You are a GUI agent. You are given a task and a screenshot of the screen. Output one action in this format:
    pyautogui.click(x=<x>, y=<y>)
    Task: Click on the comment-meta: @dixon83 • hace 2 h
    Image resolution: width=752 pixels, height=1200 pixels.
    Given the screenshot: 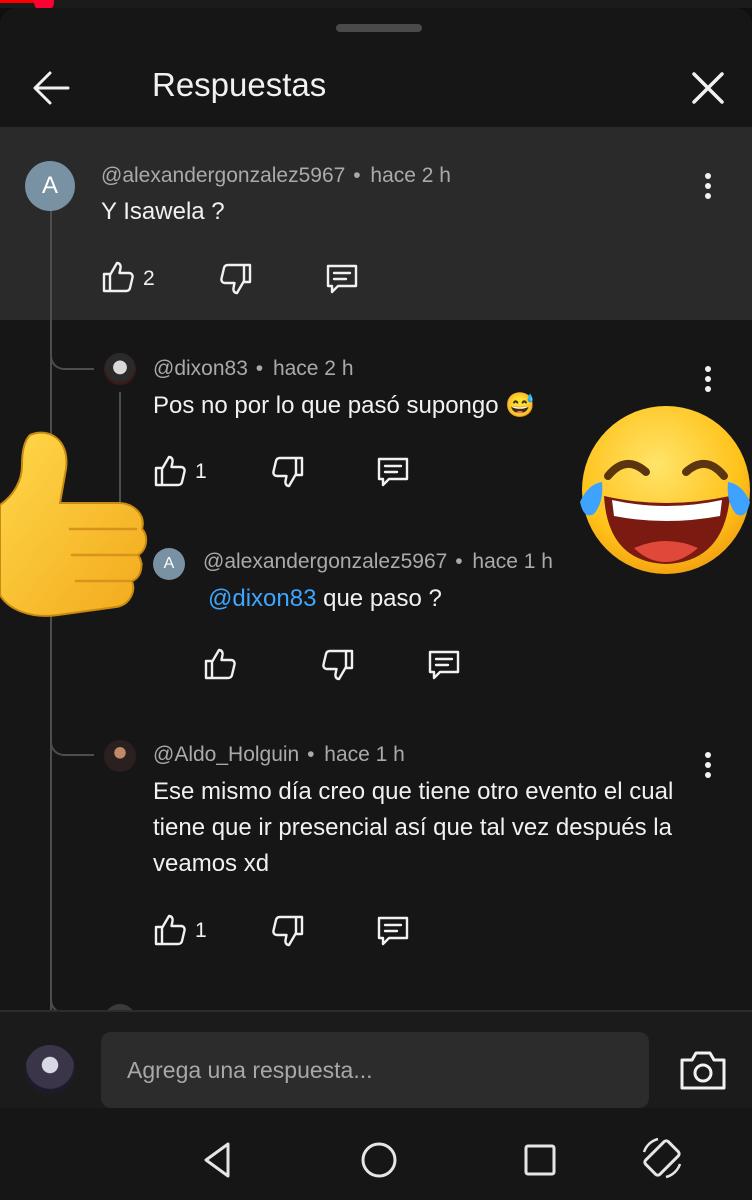 What is the action you would take?
    pyautogui.click(x=253, y=369)
    